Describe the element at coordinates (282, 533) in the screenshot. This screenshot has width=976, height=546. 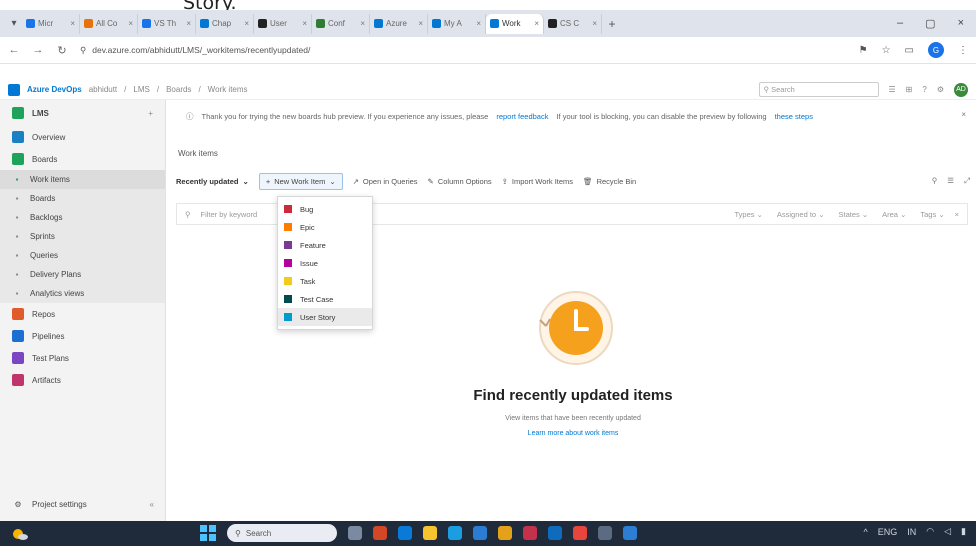
I see `taskbar-search: ⚲ Search` at that location.